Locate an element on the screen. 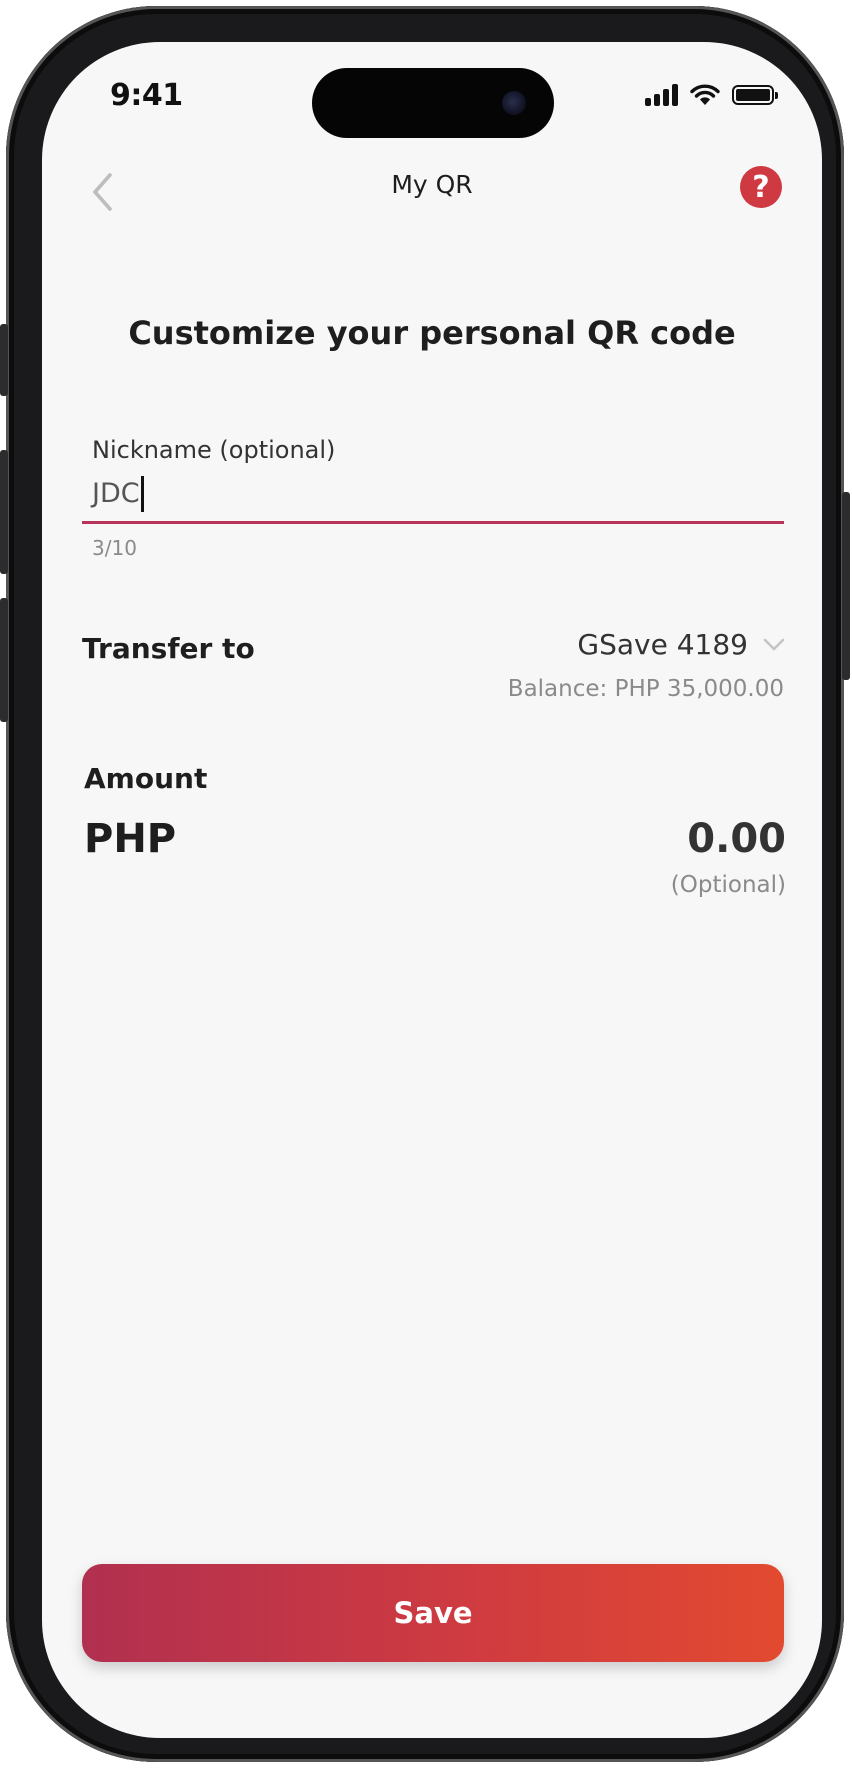 This screenshot has width=852, height=1768. status-time: 9:41 is located at coordinates (146, 95).